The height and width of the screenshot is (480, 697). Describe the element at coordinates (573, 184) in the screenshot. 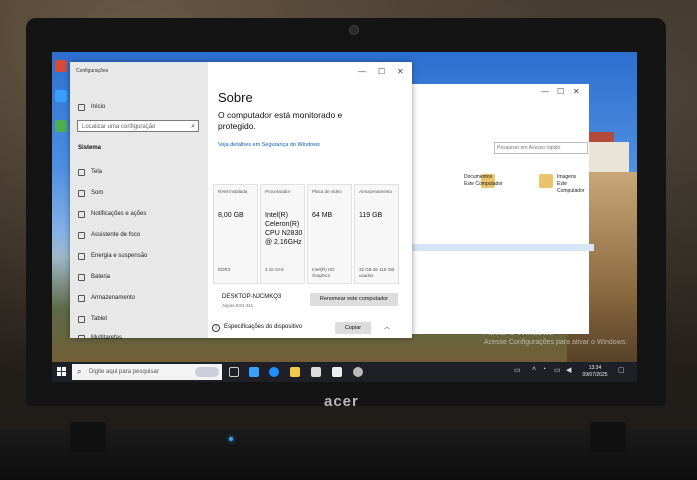

I see `quick-access-item: Imagens Este Computador` at that location.